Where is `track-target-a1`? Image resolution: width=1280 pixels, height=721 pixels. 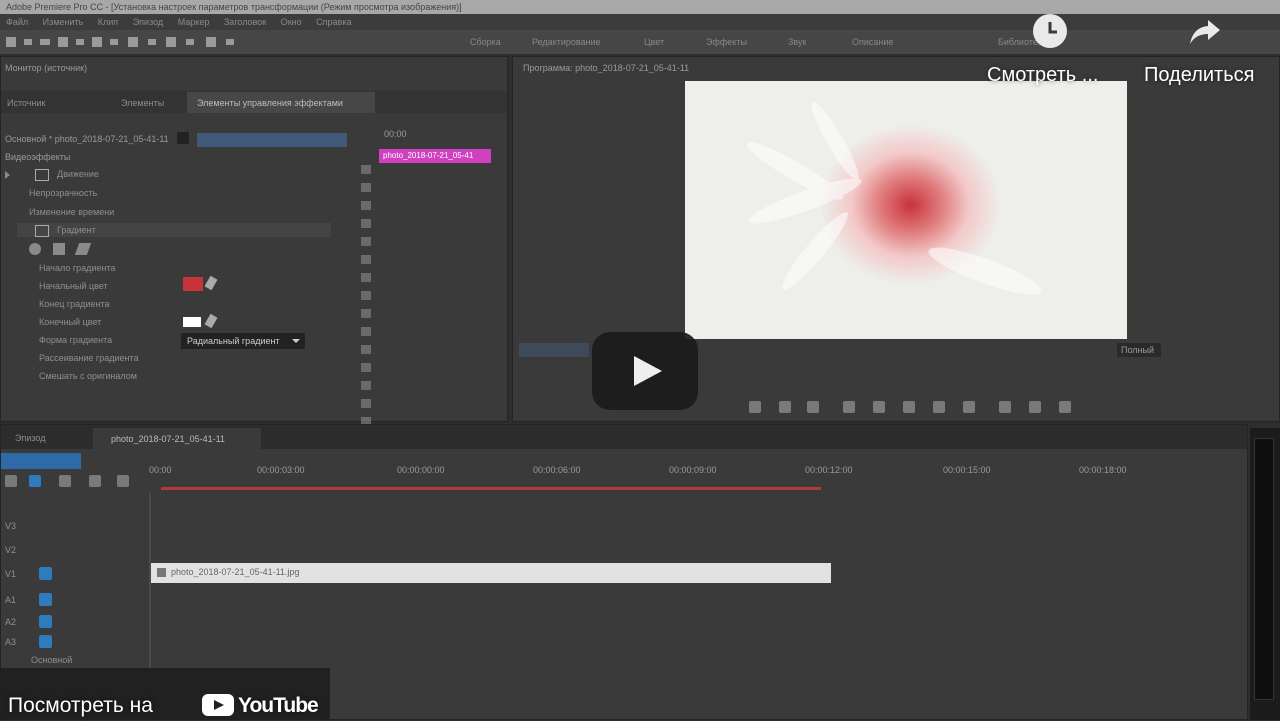
track-target-a1 is located at coordinates (45, 599).